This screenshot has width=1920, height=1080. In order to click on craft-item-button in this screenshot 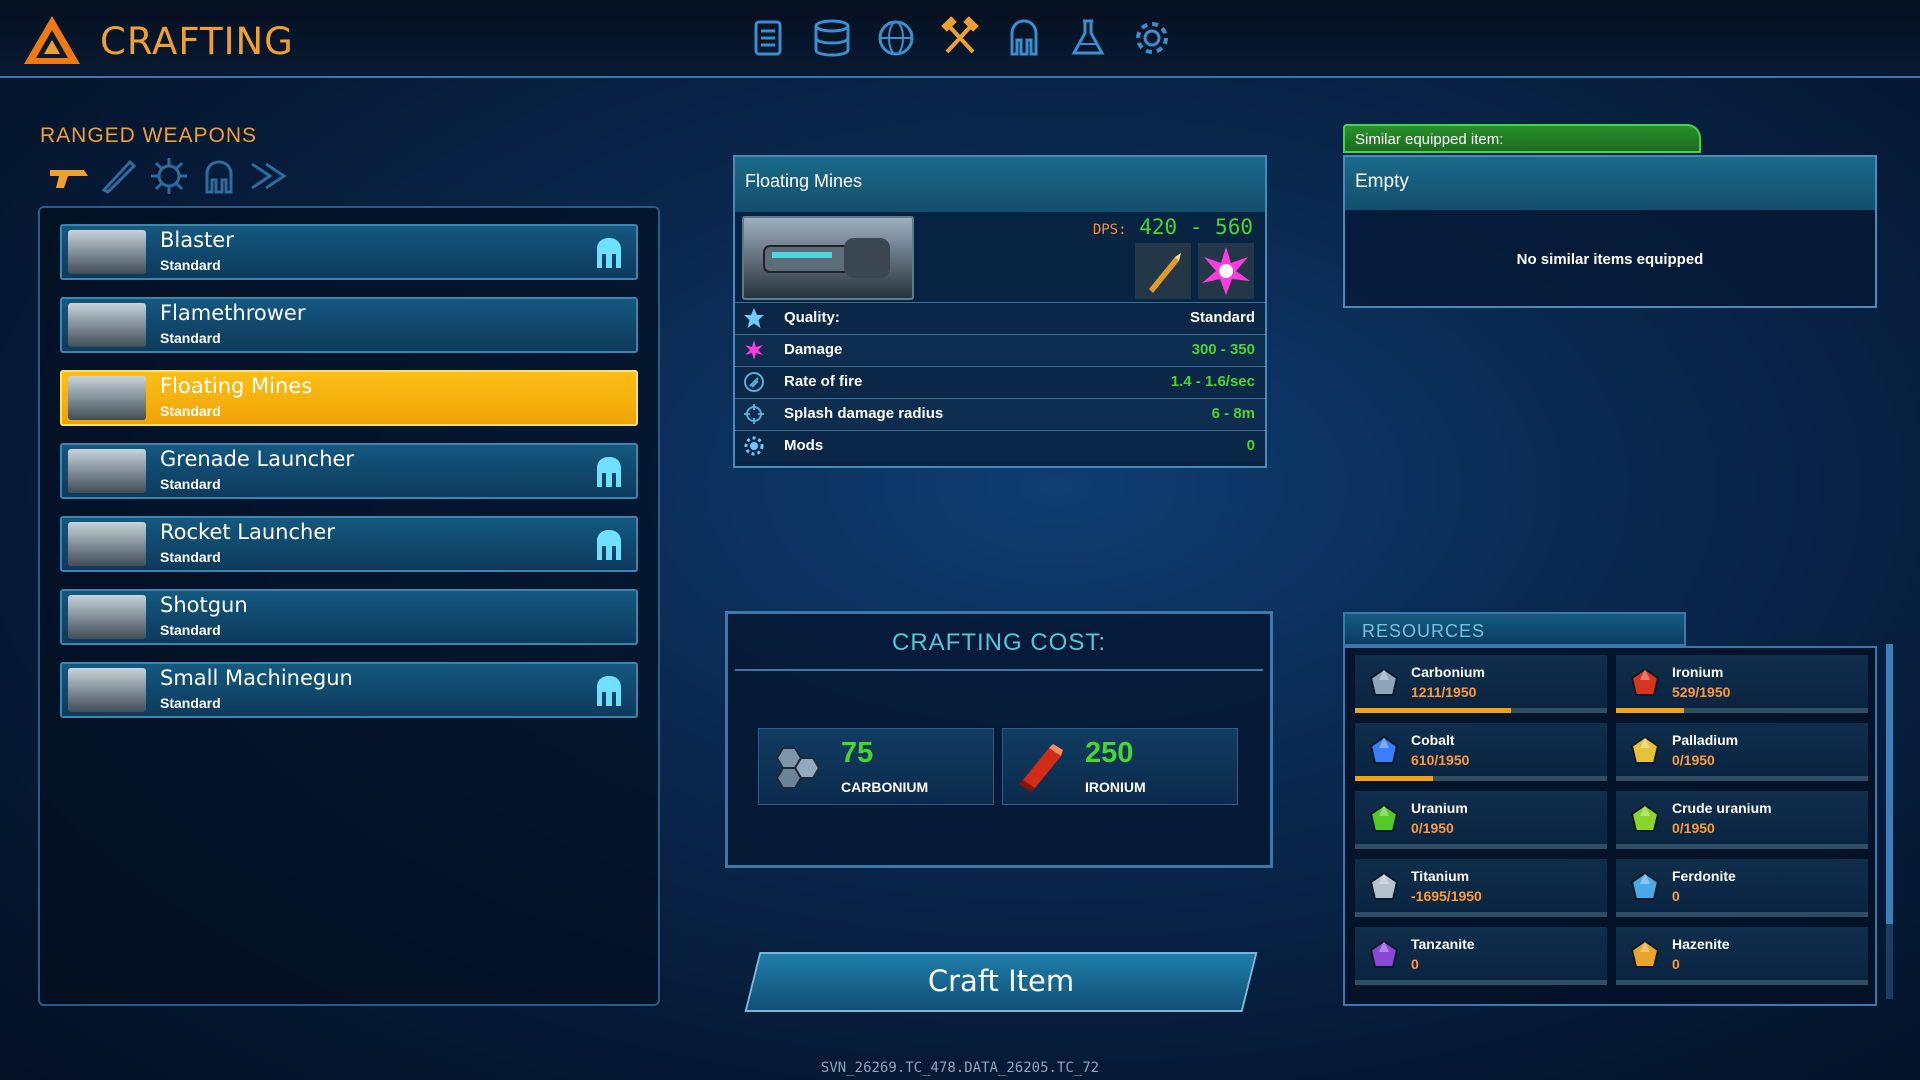, I will do `click(1001, 982)`.